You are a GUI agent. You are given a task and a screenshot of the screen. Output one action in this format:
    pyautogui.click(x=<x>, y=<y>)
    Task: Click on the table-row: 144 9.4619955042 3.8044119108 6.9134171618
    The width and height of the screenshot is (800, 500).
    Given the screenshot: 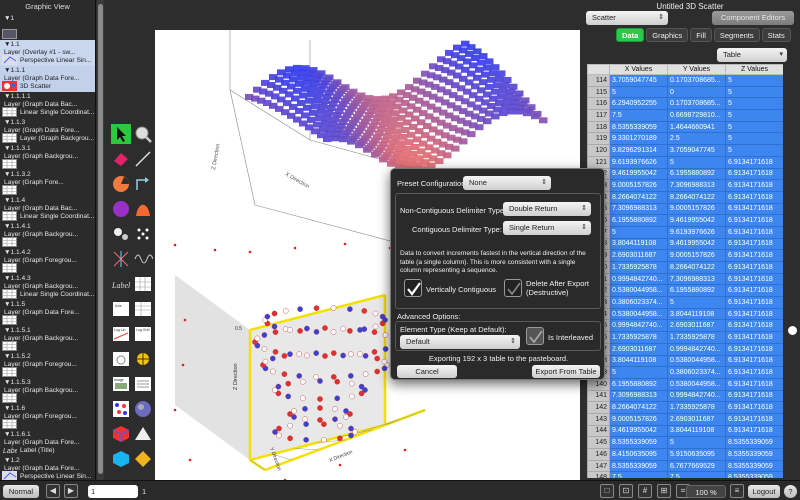 What is the action you would take?
    pyautogui.click(x=685, y=431)
    